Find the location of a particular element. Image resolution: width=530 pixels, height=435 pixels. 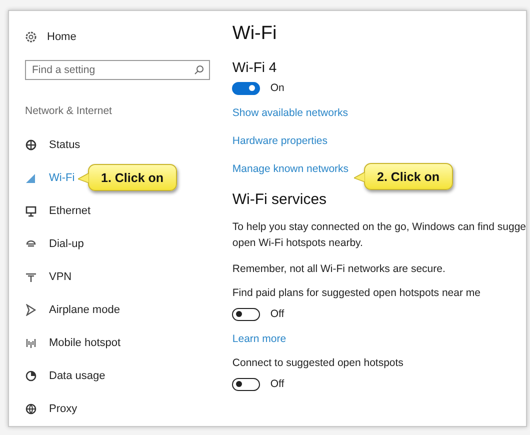

nav-item: Wi-Fi is located at coordinates (50, 177).